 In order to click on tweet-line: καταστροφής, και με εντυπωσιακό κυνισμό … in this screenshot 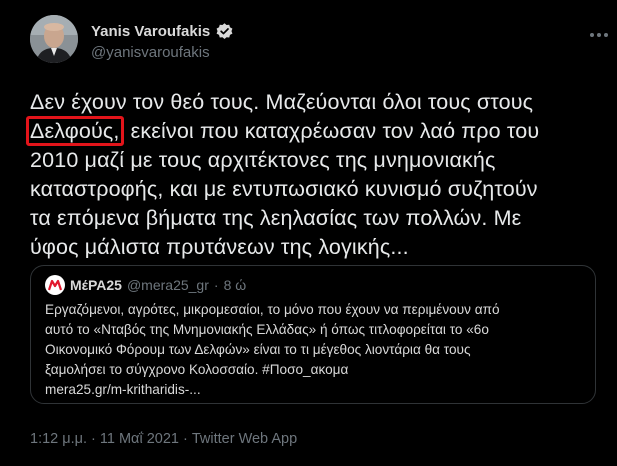, I will do `click(284, 189)`.